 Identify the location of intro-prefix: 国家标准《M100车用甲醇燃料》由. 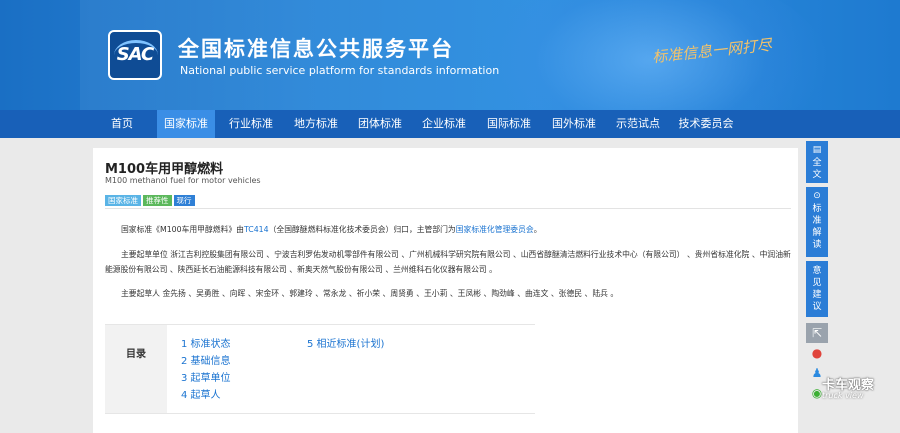
(182, 229).